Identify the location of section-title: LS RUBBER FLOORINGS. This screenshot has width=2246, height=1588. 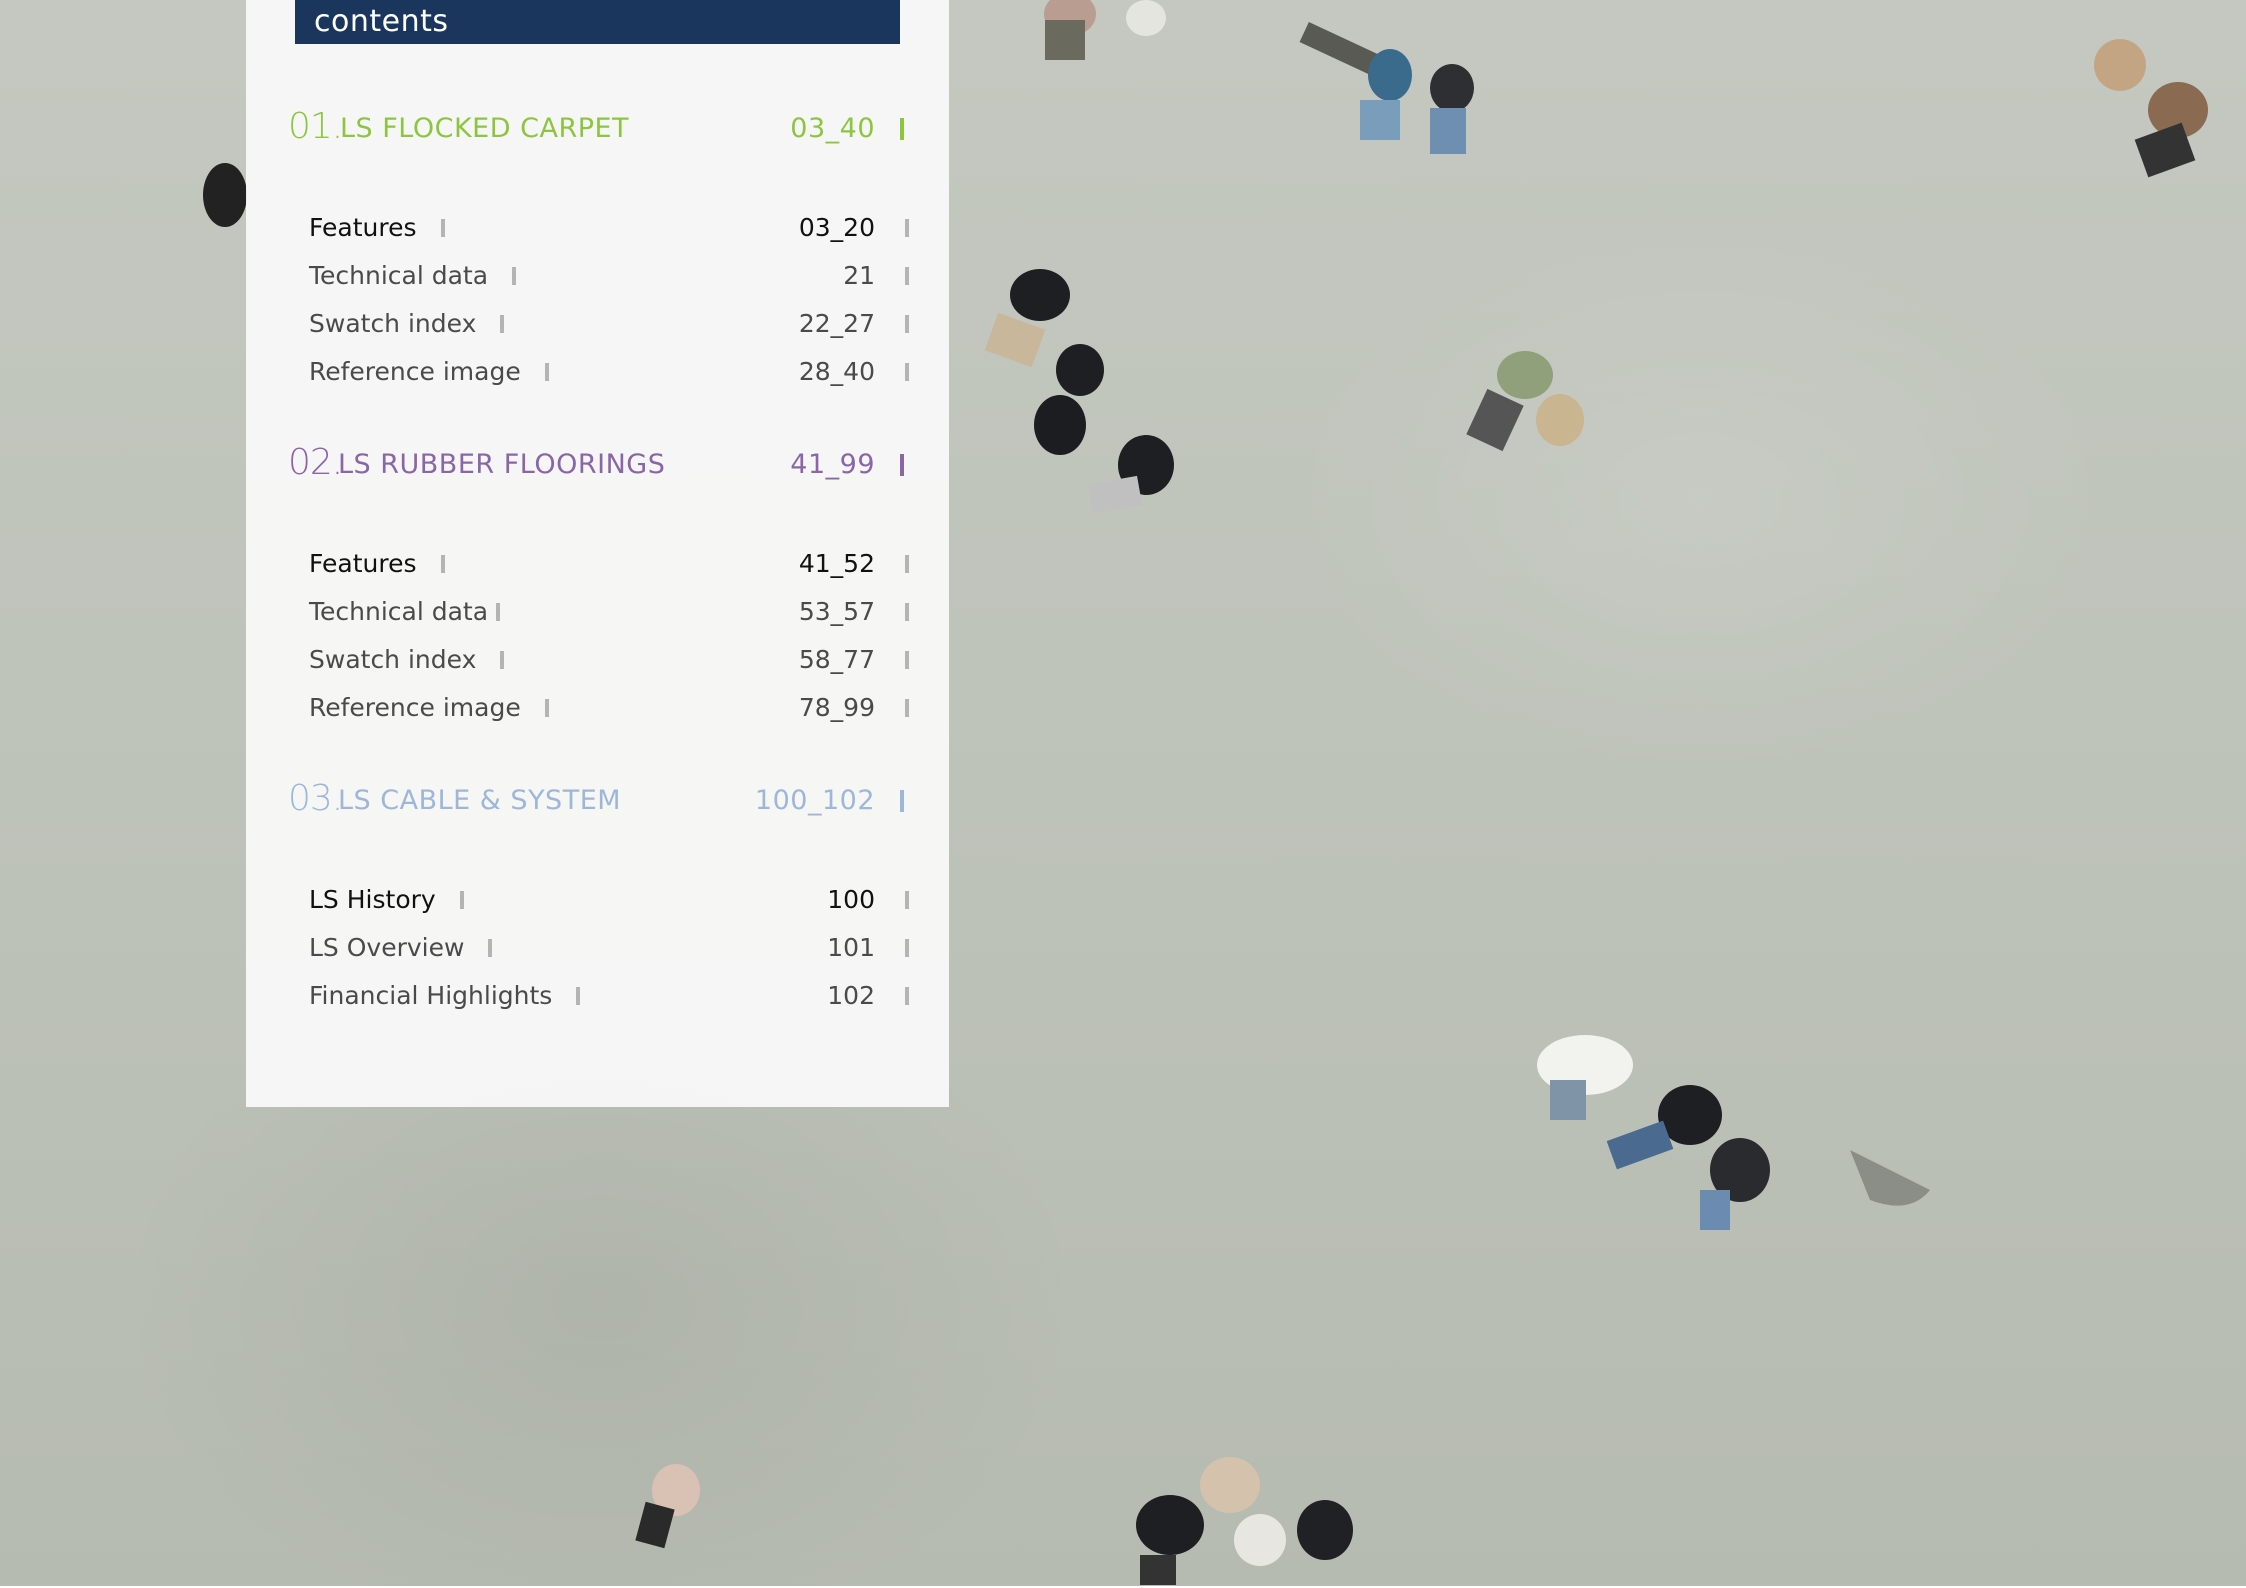
(502, 464).